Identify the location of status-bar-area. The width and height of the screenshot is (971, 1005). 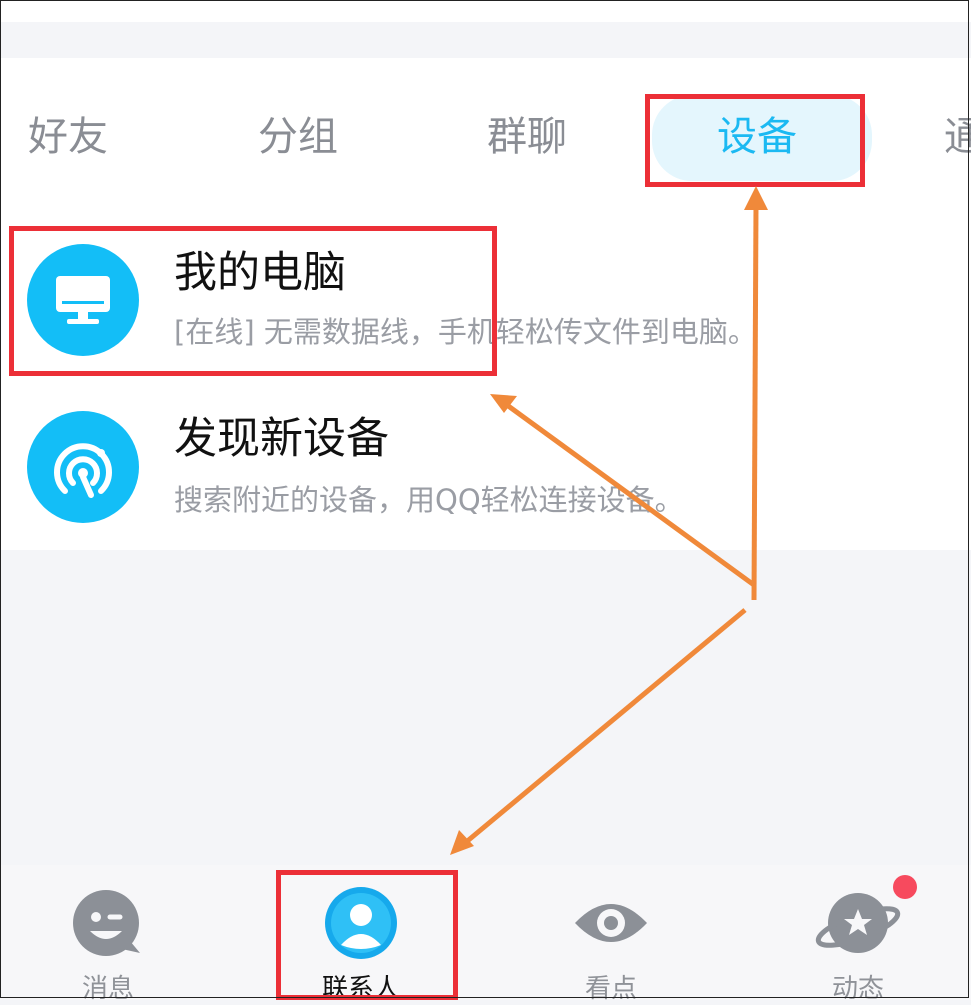
(485, 11).